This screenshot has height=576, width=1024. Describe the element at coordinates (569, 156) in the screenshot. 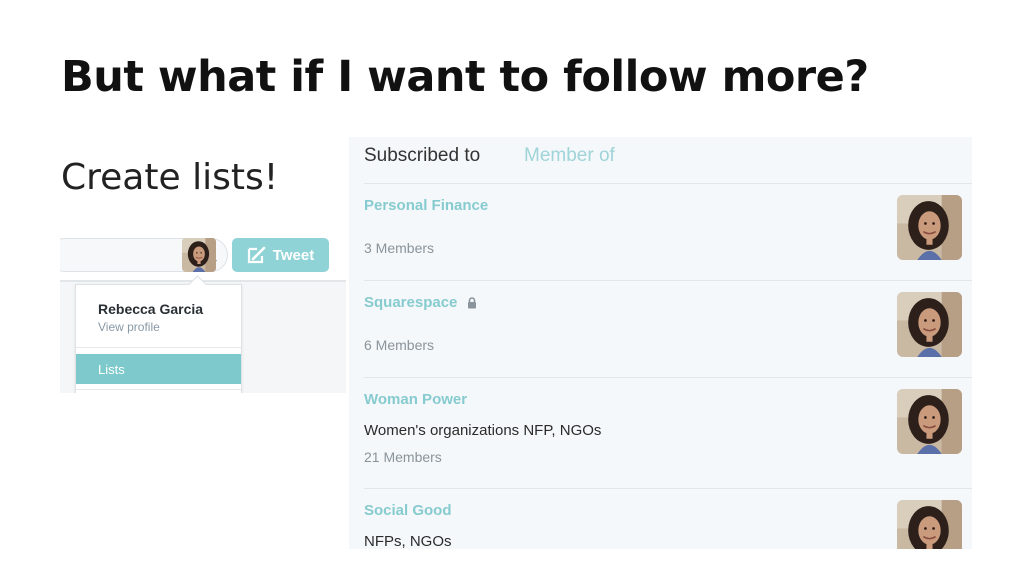

I see `tab-member-of: Member of` at that location.